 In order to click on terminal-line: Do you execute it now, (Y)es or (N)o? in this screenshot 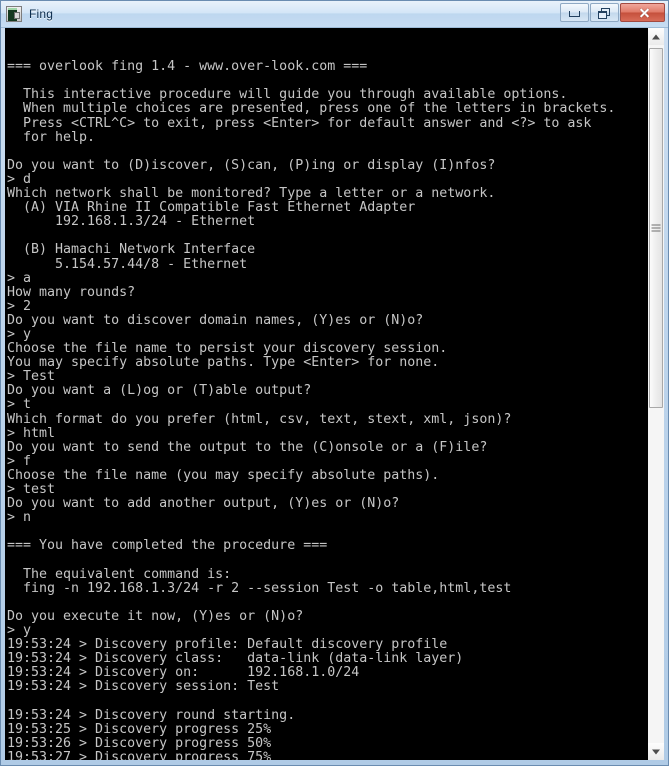, I will do `click(155, 616)`.